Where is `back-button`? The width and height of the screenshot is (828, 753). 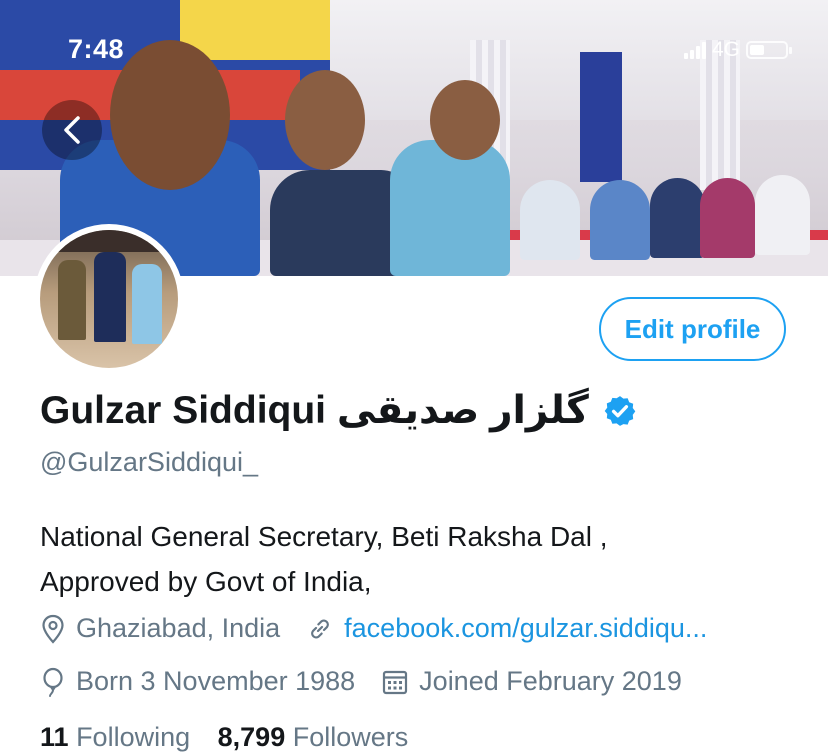 back-button is located at coordinates (72, 130).